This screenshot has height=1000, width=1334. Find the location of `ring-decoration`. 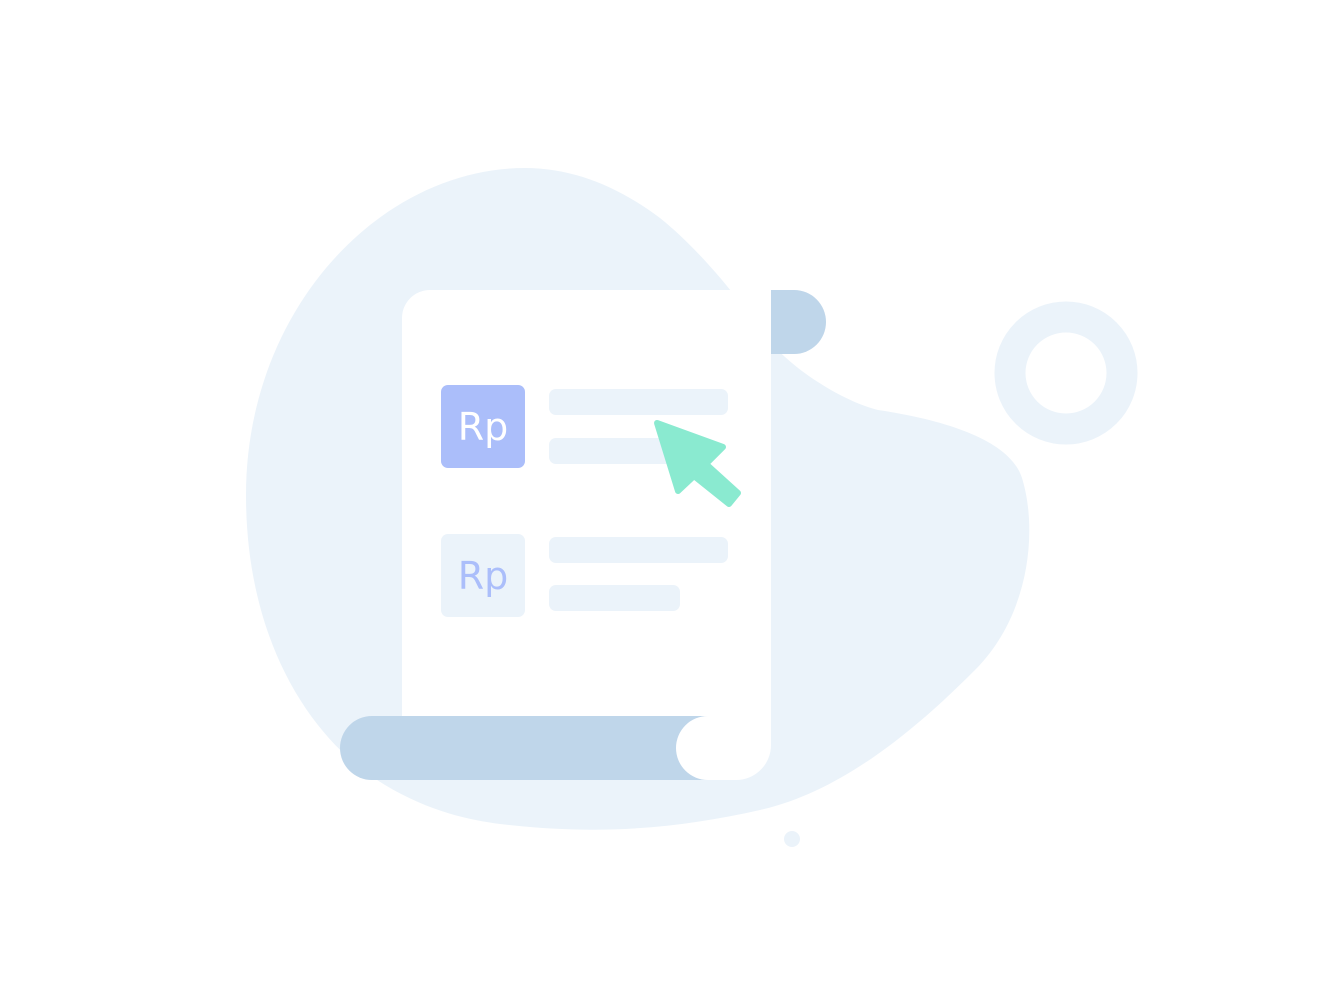

ring-decoration is located at coordinates (1066, 373).